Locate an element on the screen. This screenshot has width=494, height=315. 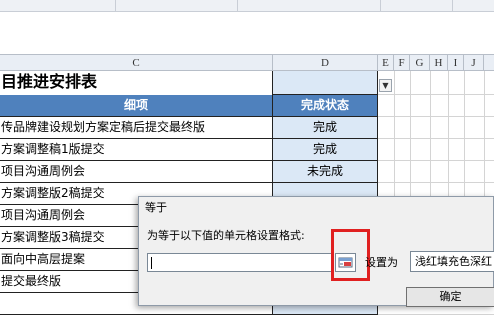
format-select: 浅红填充色深红 is located at coordinates (452, 261).